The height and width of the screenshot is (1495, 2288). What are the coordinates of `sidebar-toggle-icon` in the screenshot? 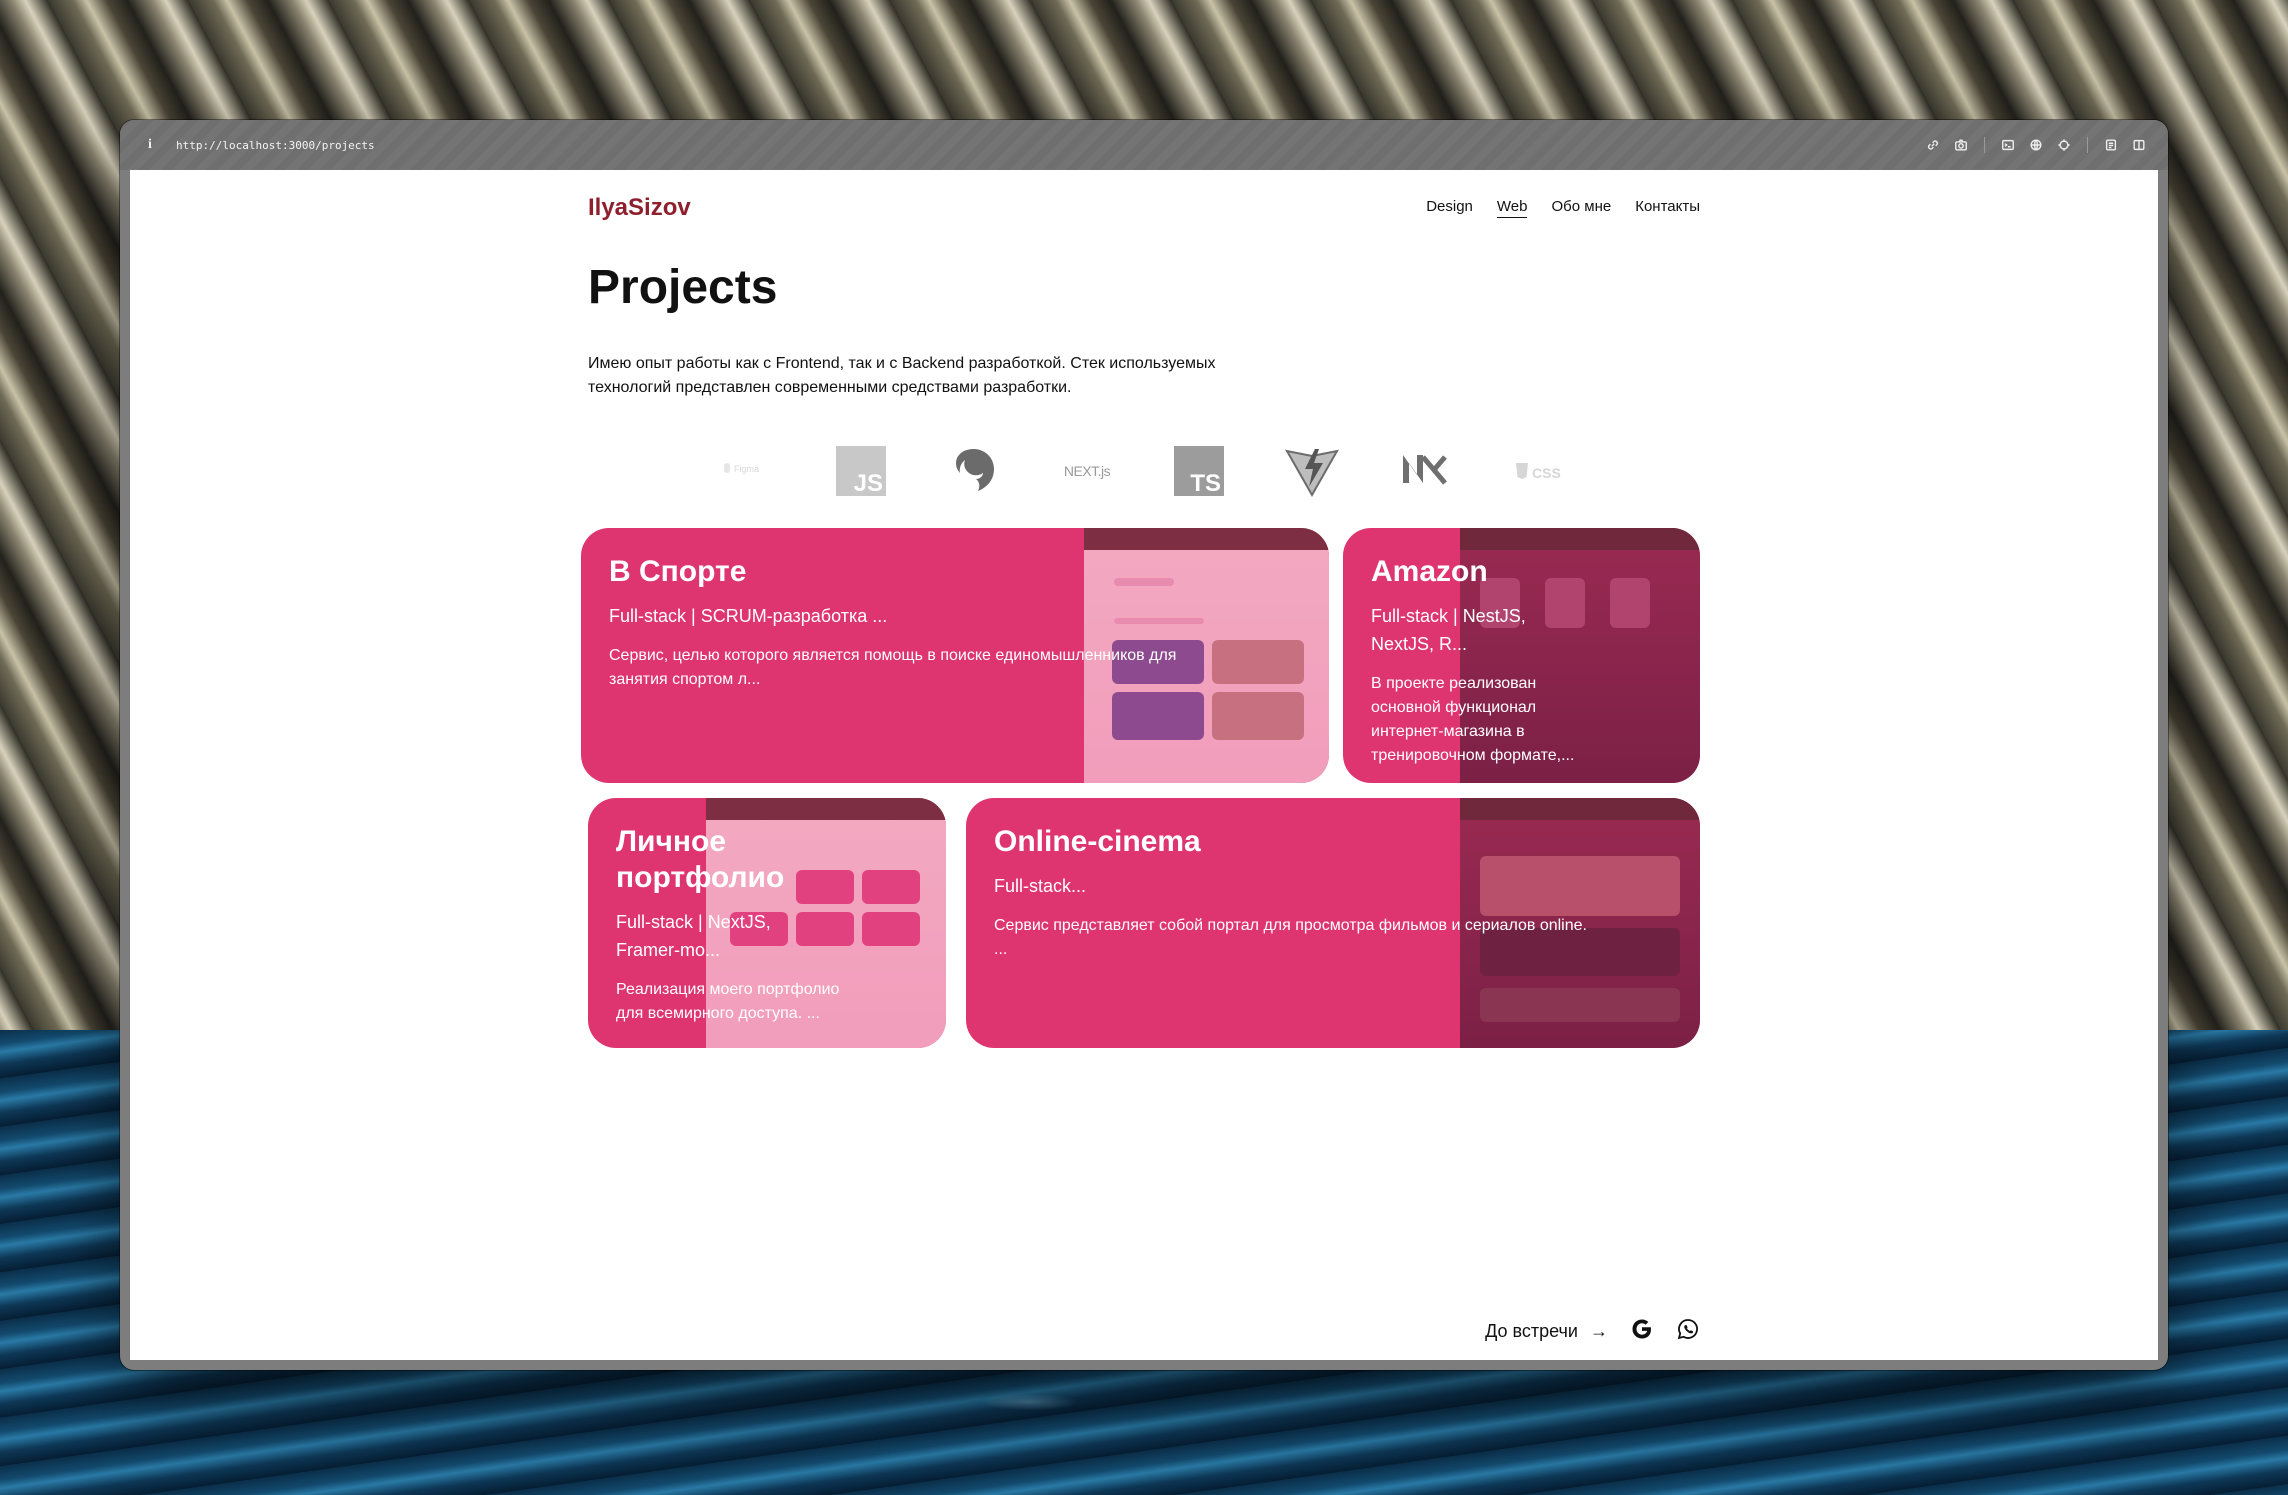 It's located at (2139, 145).